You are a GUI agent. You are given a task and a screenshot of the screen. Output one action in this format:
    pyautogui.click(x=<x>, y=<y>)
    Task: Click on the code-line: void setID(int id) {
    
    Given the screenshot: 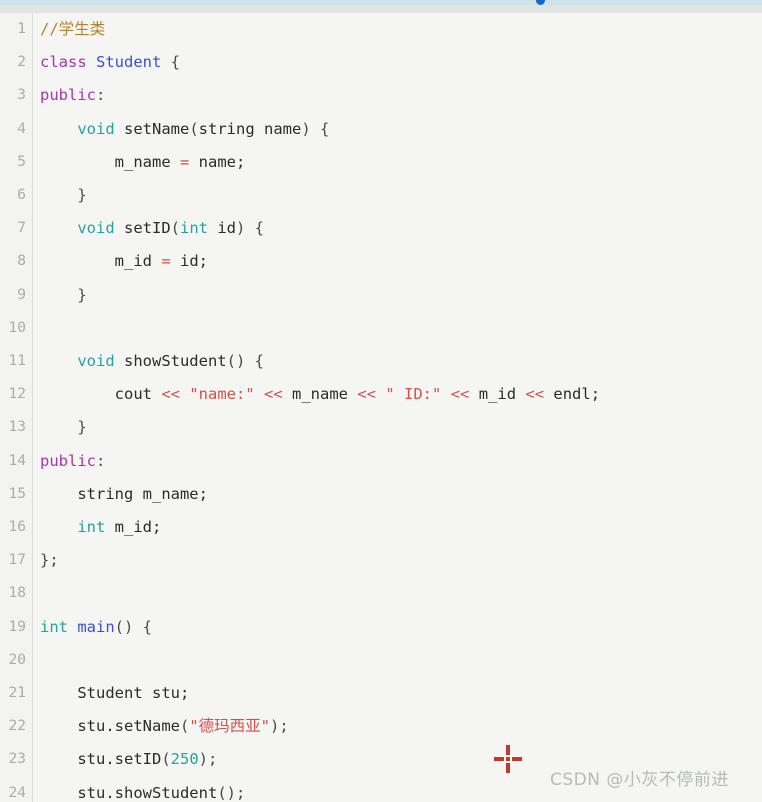 What is the action you would take?
    pyautogui.click(x=152, y=228)
    